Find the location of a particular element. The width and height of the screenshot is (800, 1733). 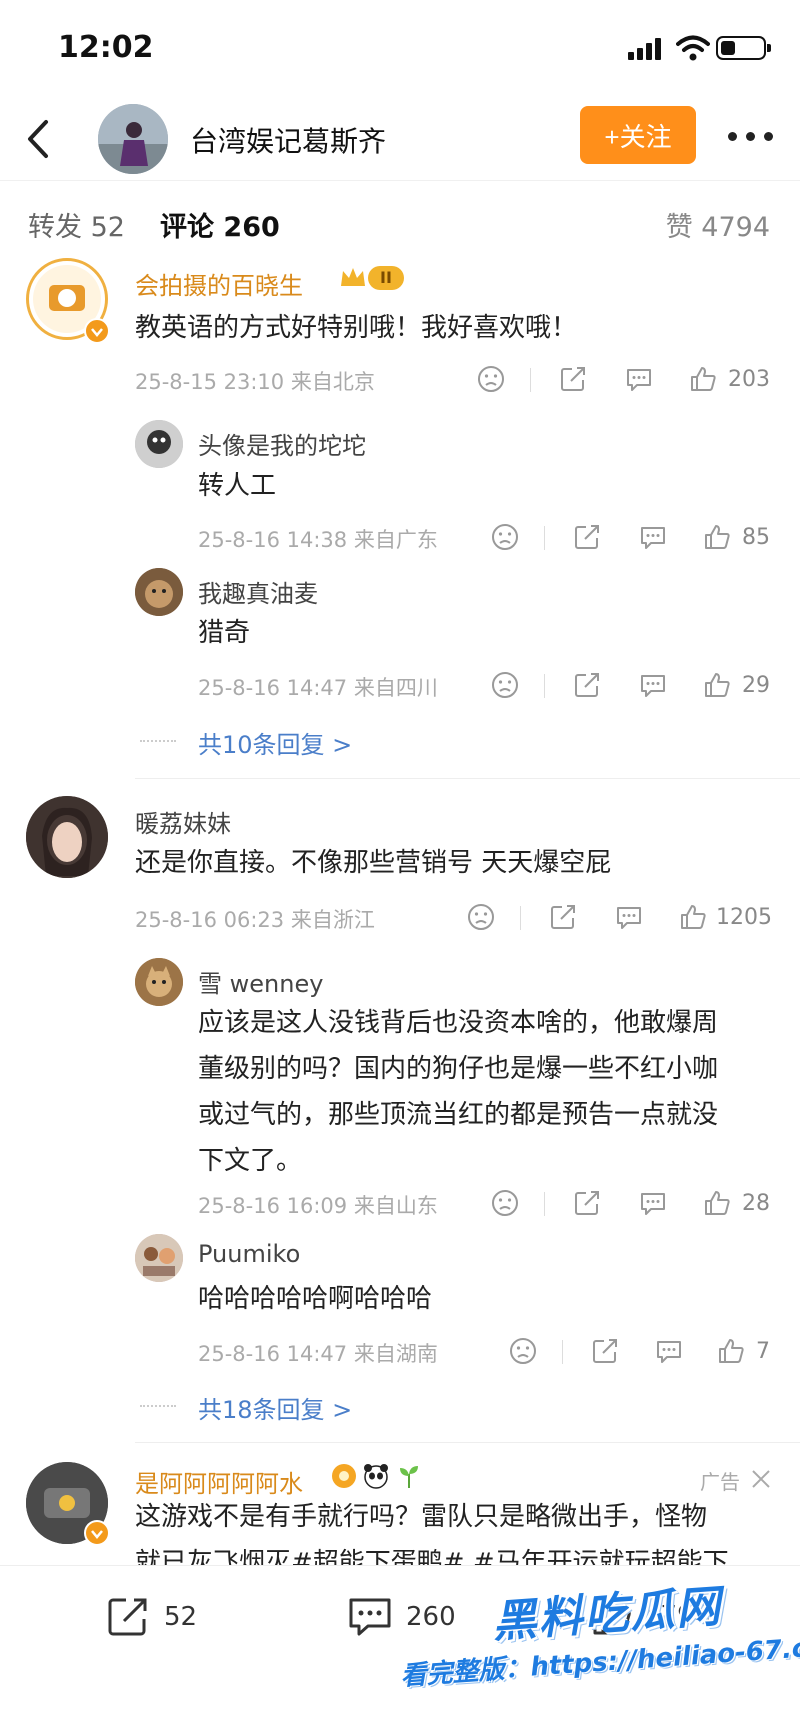

like-count: 85 is located at coordinates (756, 537).